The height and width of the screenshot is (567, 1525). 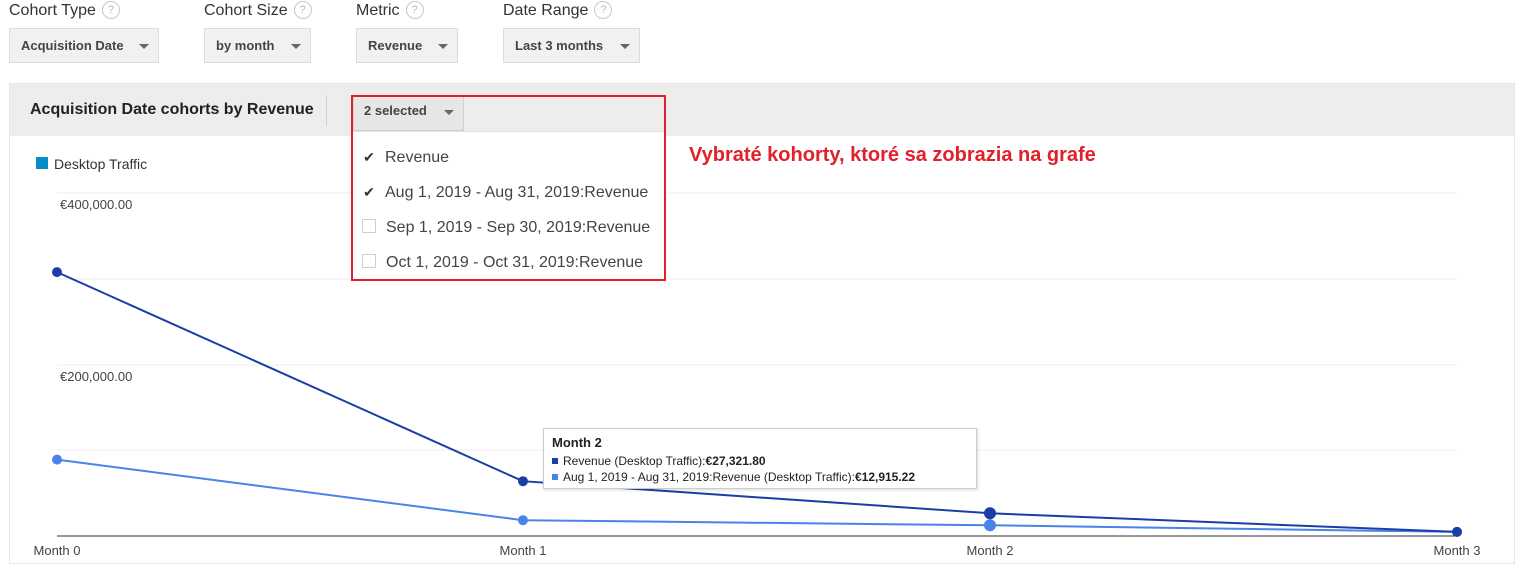 I want to click on x-tick-label: Month 2, so click(x=990, y=550).